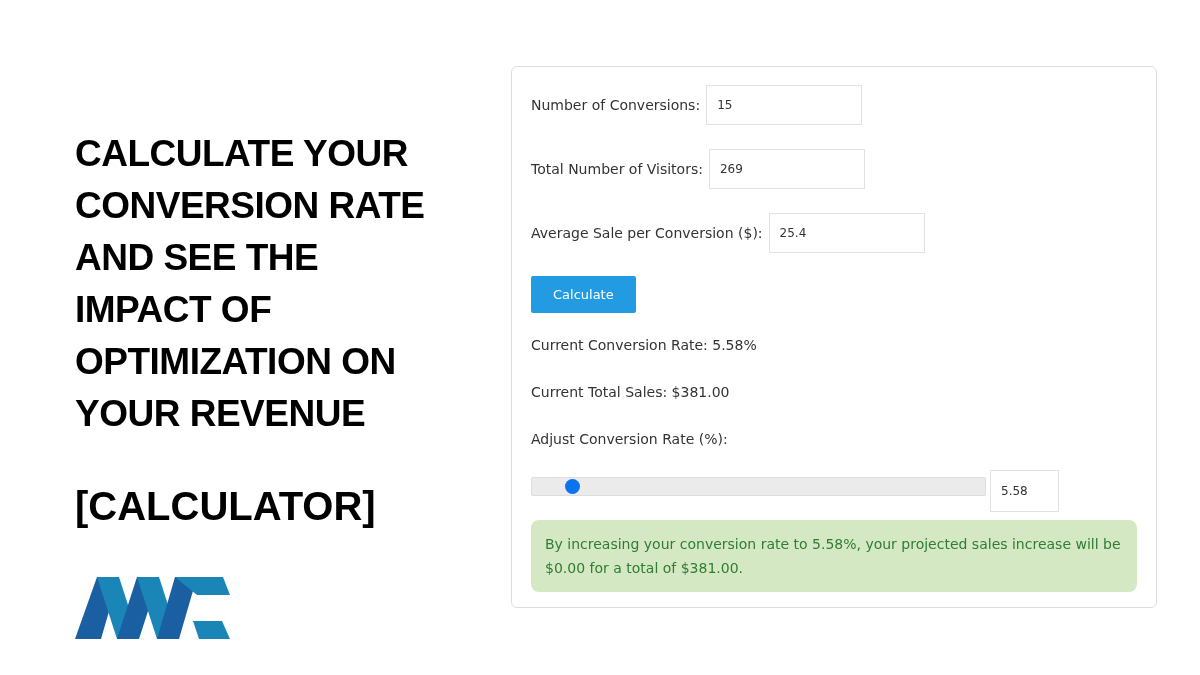 This screenshot has width=1200, height=675. What do you see at coordinates (226, 506) in the screenshot?
I see `page-subheading: [CALCULATOR]` at bounding box center [226, 506].